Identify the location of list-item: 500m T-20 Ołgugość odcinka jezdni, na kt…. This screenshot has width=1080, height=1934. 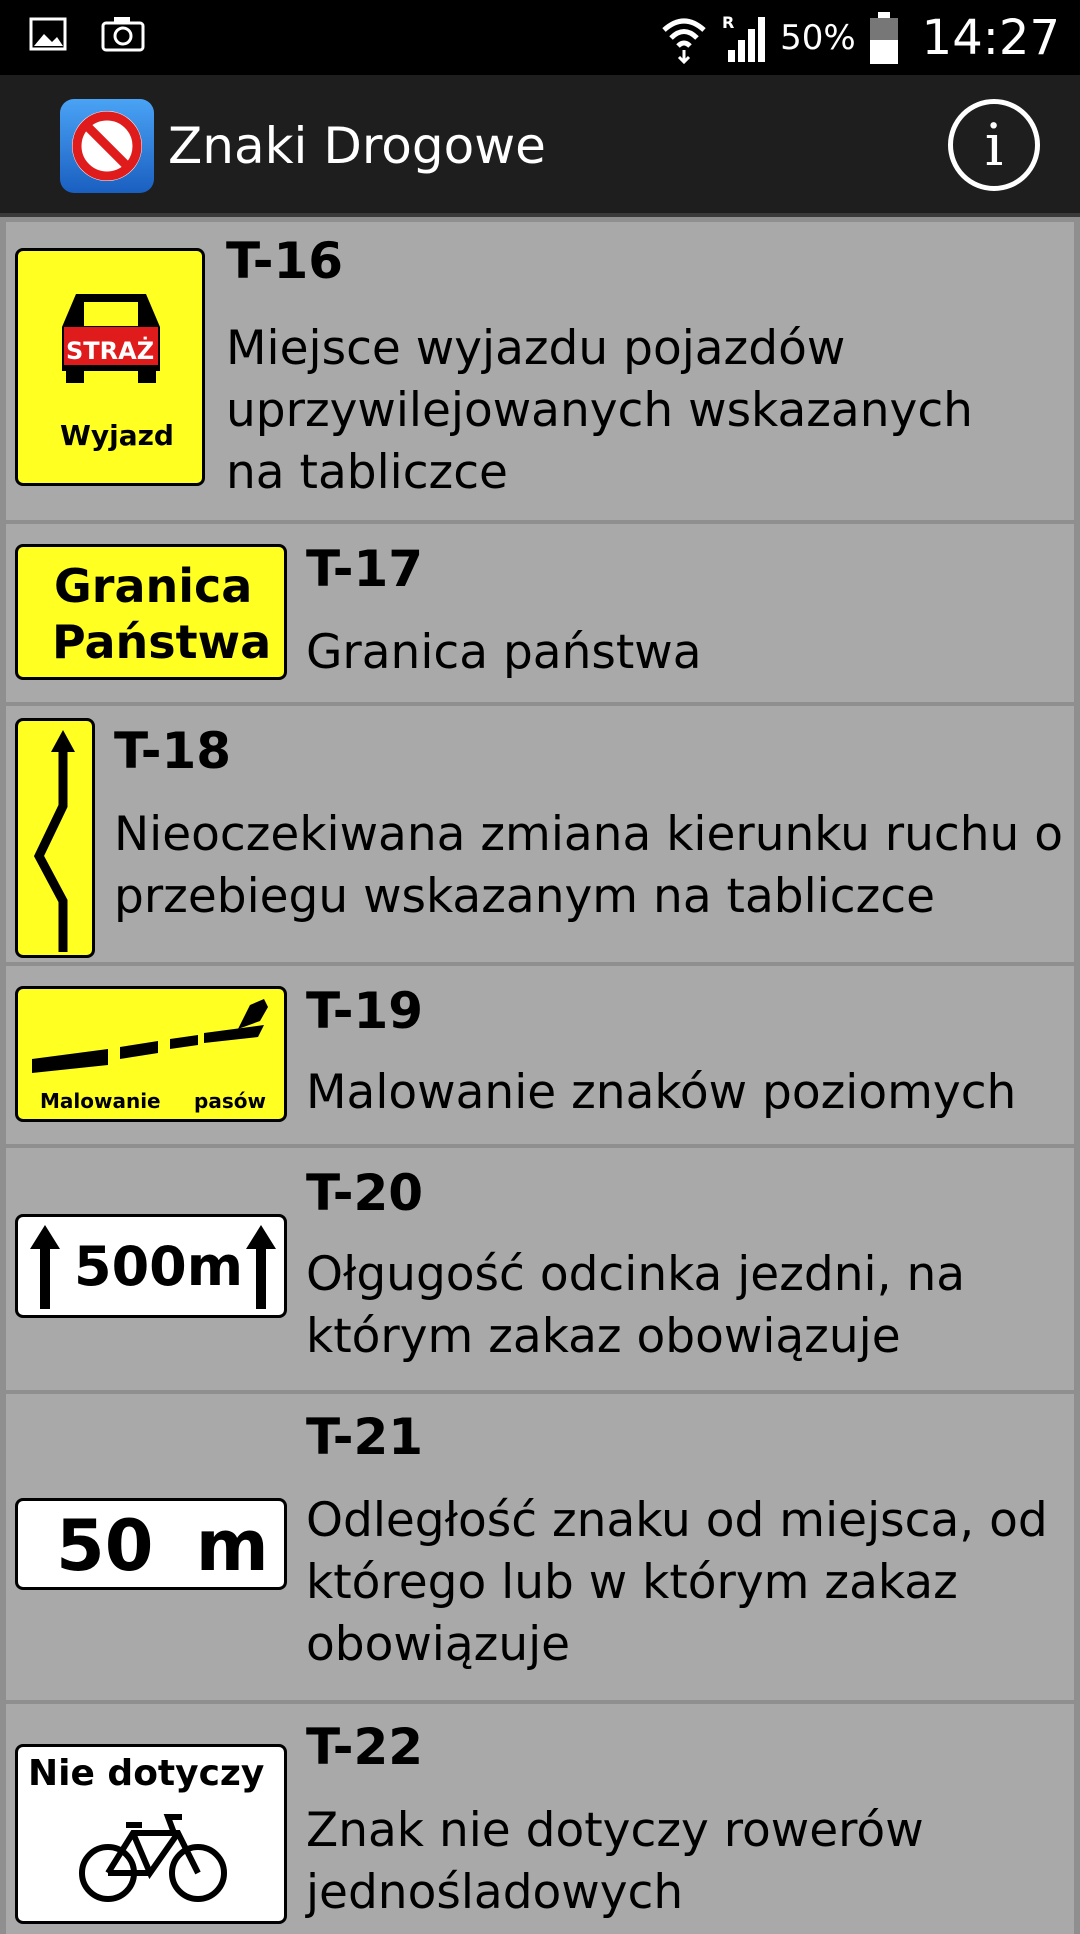
(540, 1269).